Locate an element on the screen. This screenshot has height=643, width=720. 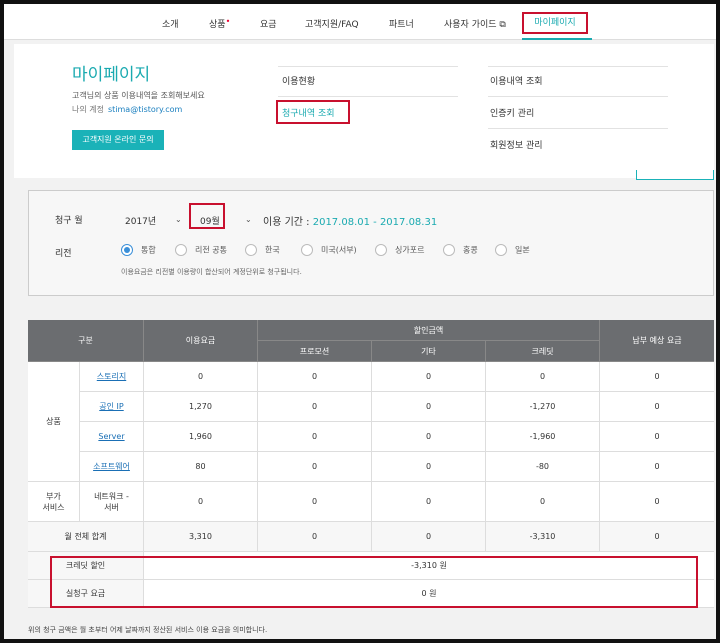
nav-item-mypage: 마이페이지 is located at coordinates (555, 23).